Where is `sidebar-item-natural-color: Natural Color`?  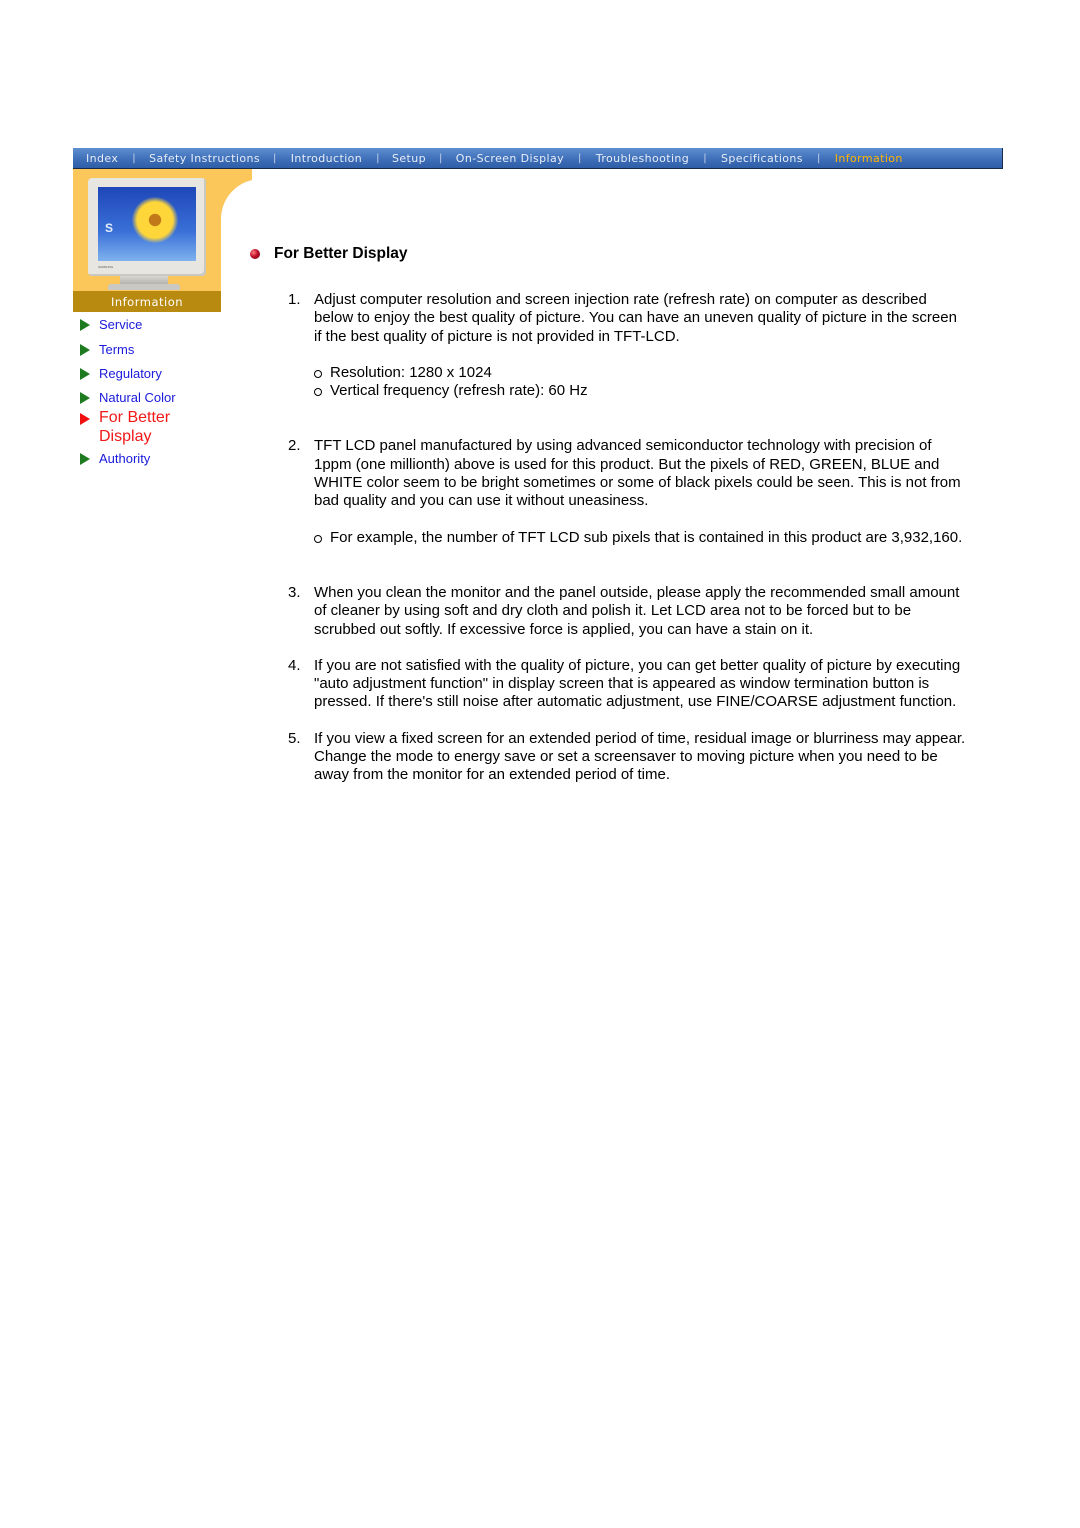
sidebar-item-natural-color: Natural Color is located at coordinates (150, 398).